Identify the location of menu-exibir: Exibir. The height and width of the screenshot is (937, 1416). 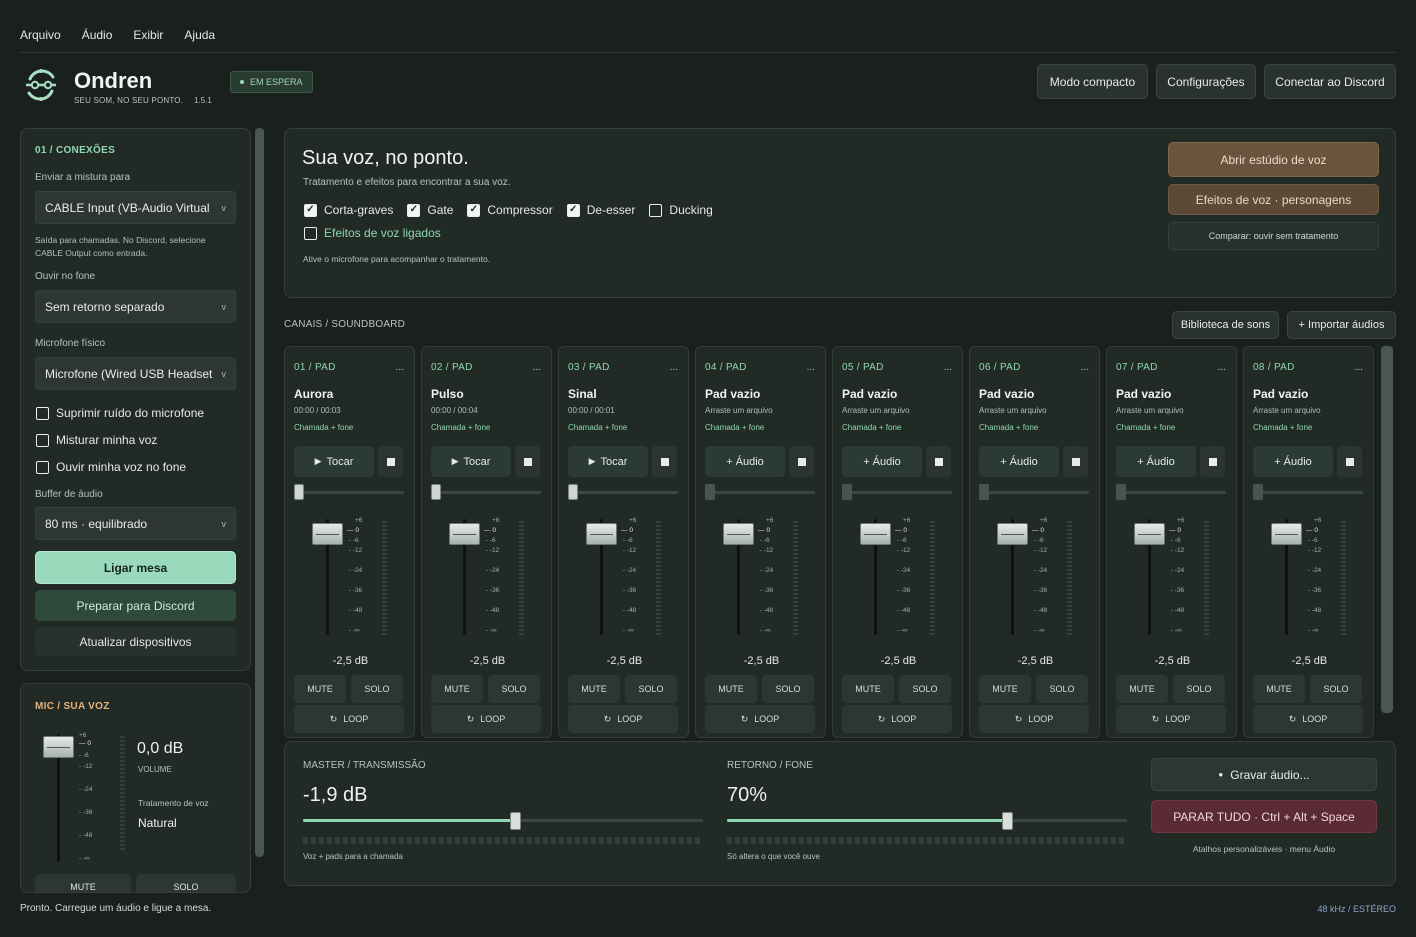
(148, 35).